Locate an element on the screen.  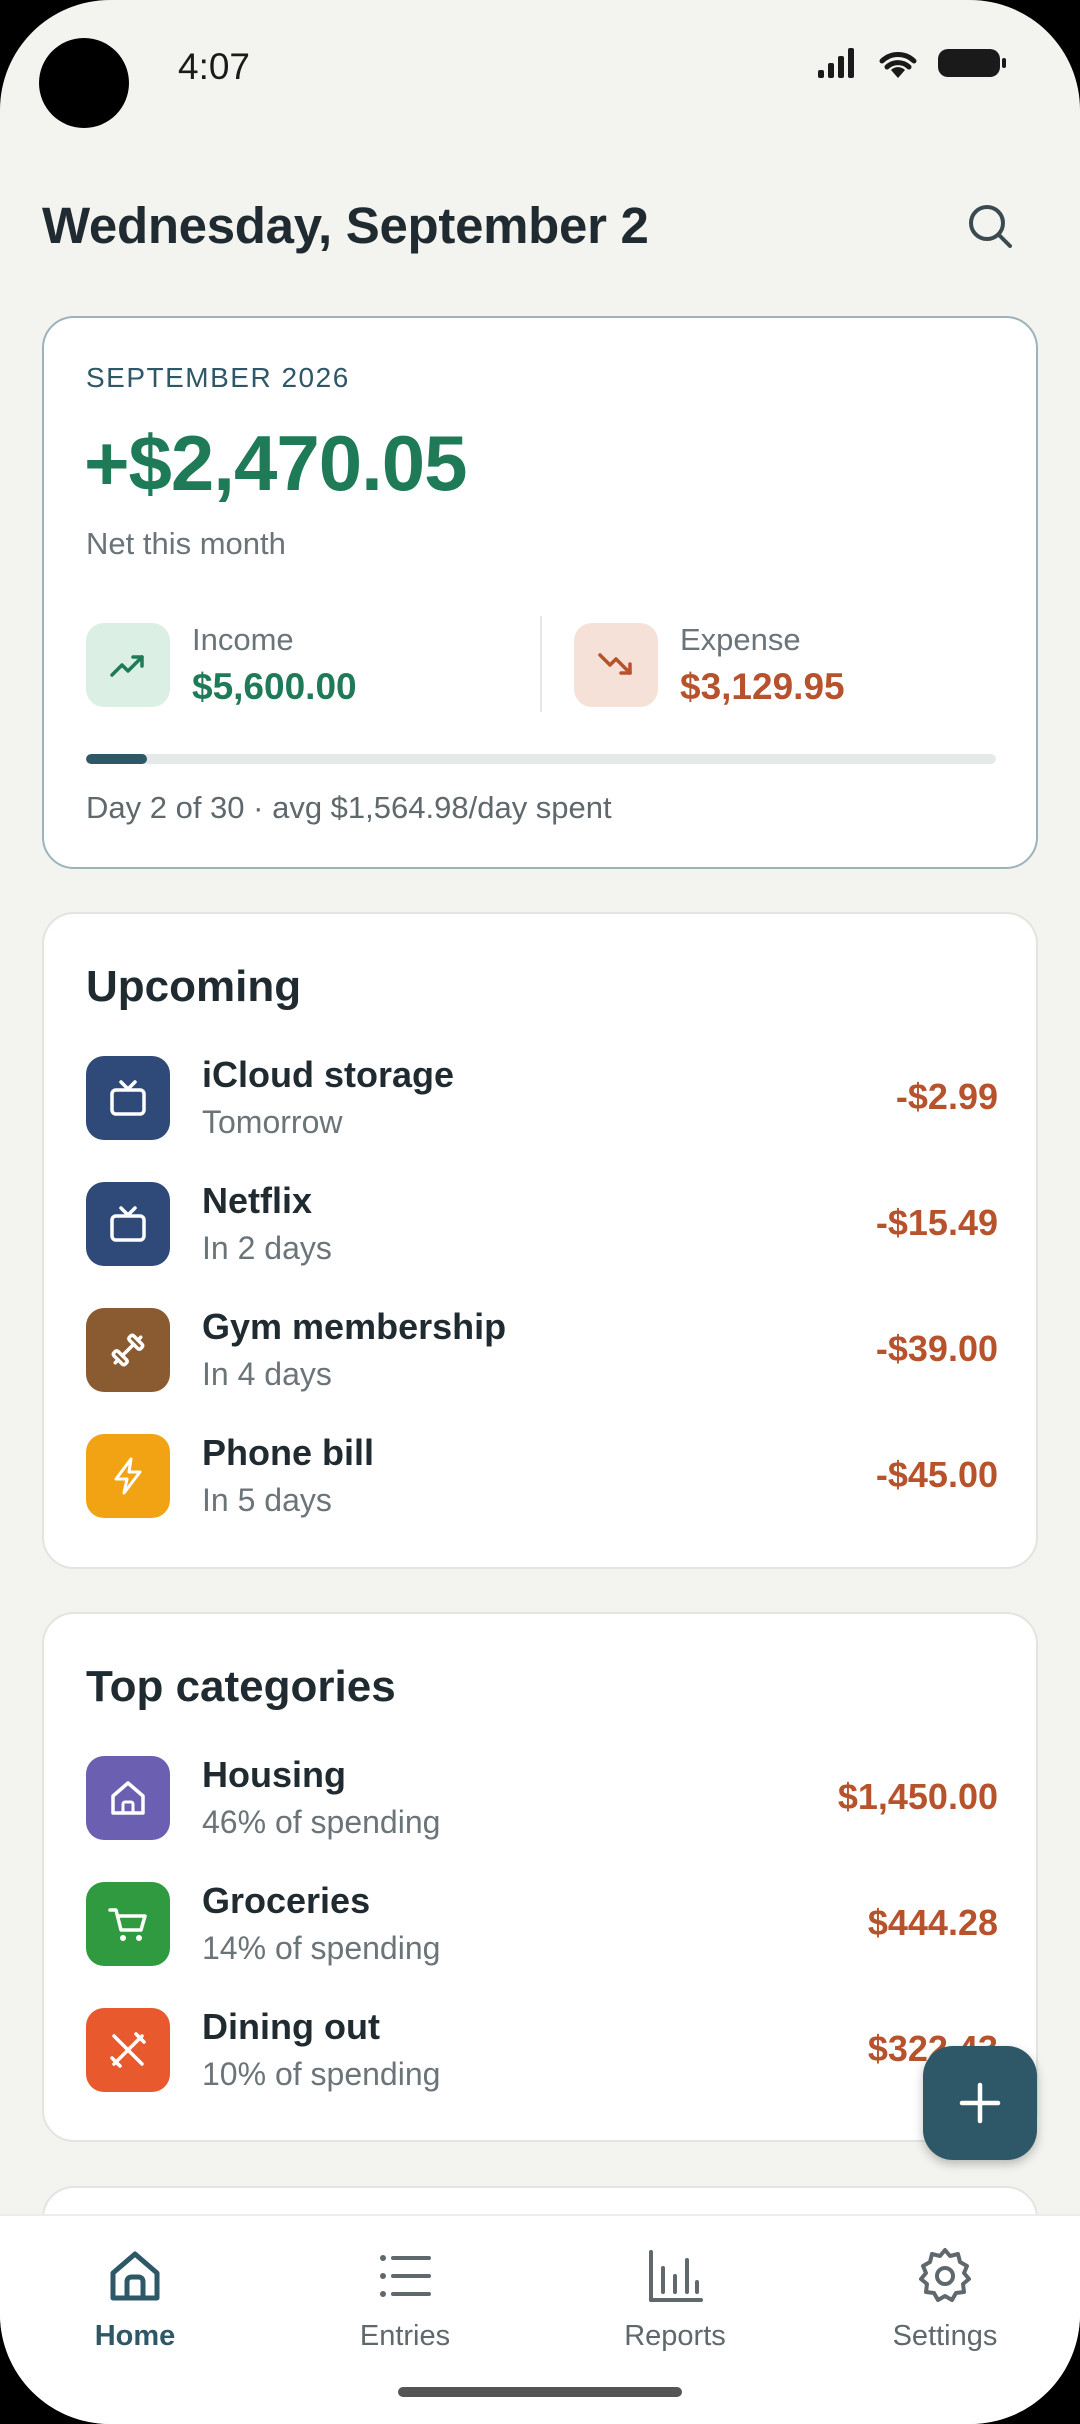
expense-label: Expense is located at coordinates (740, 639).